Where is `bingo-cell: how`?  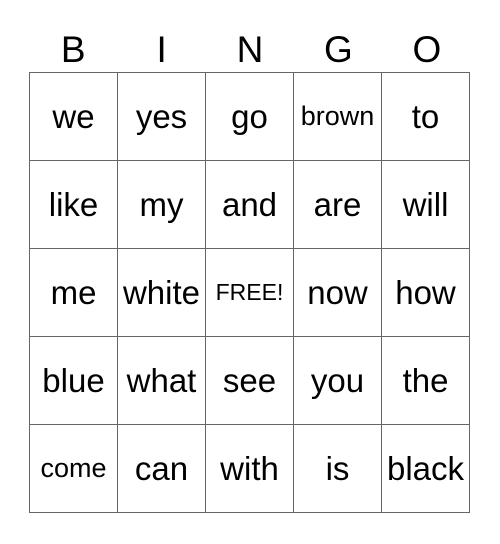
bingo-cell: how is located at coordinates (425, 292).